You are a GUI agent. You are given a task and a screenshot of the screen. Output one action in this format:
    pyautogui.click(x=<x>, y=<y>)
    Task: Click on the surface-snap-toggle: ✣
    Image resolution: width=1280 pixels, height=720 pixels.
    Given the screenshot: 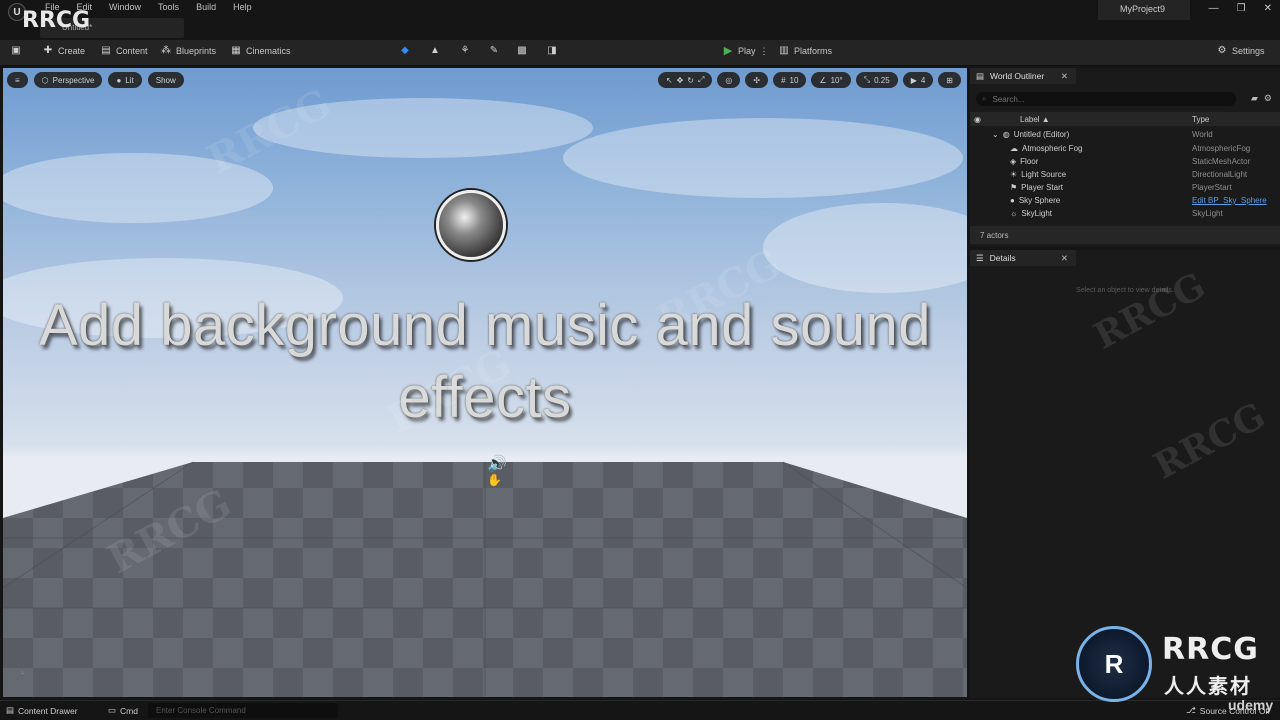 What is the action you would take?
    pyautogui.click(x=757, y=80)
    